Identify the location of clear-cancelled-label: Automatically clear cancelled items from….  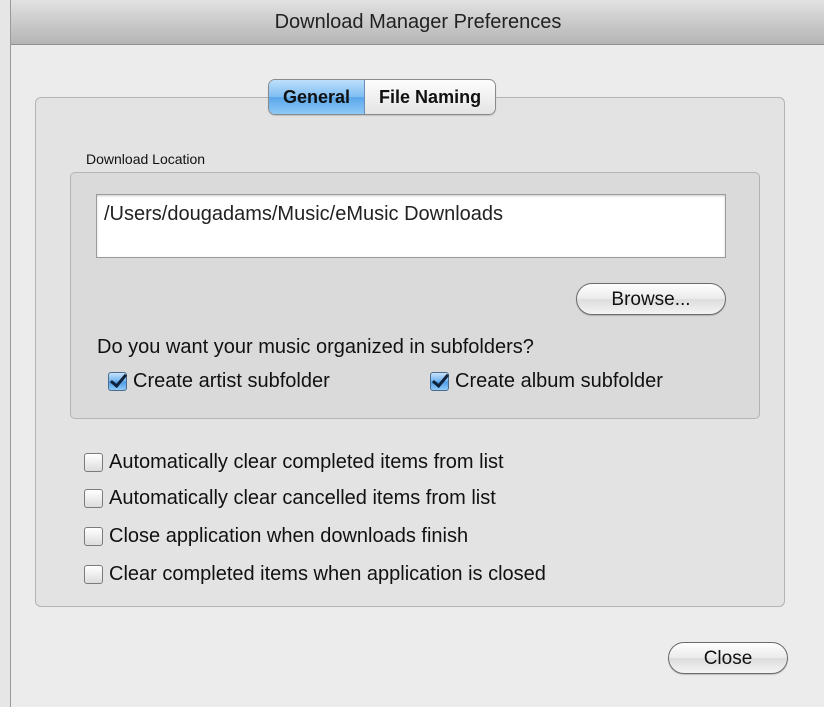
(302, 498).